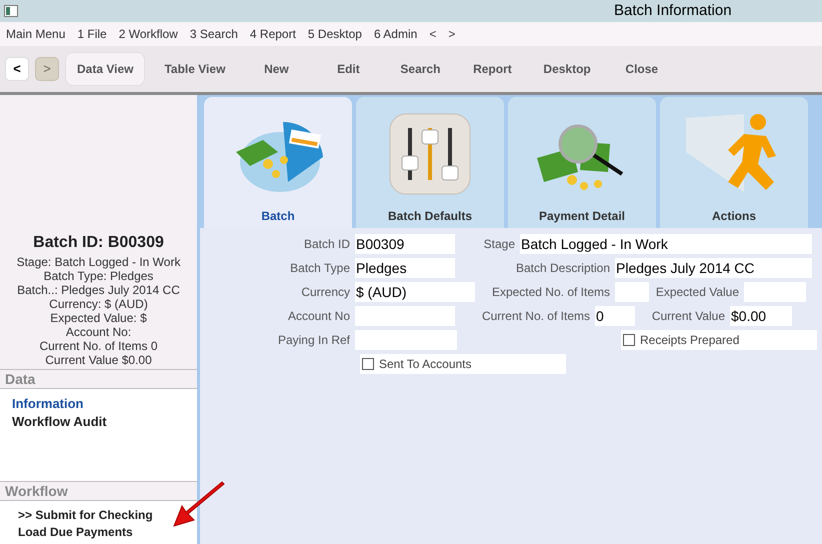  Describe the element at coordinates (59, 422) in the screenshot. I see `sidebar-item: Workflow Audit` at that location.